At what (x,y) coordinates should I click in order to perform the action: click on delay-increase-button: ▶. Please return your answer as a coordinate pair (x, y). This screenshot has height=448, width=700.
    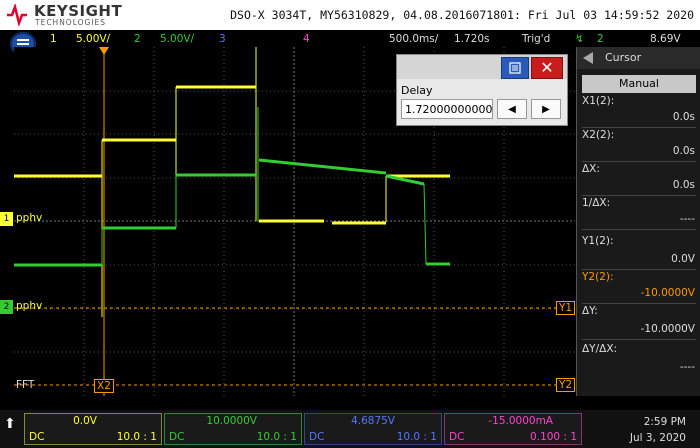
    Looking at the image, I should click on (546, 109).